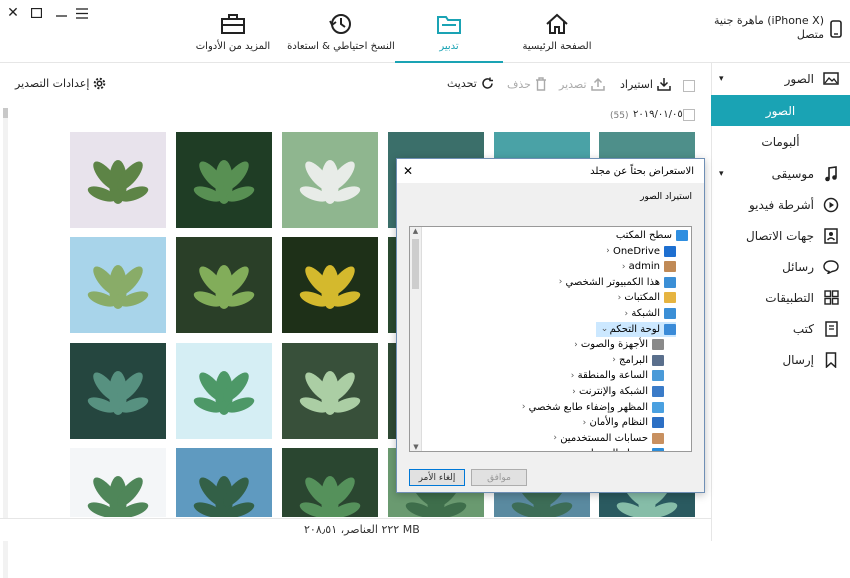 The height and width of the screenshot is (578, 850). Describe the element at coordinates (13, 13) in the screenshot. I see `close-window-button: ✕` at that location.